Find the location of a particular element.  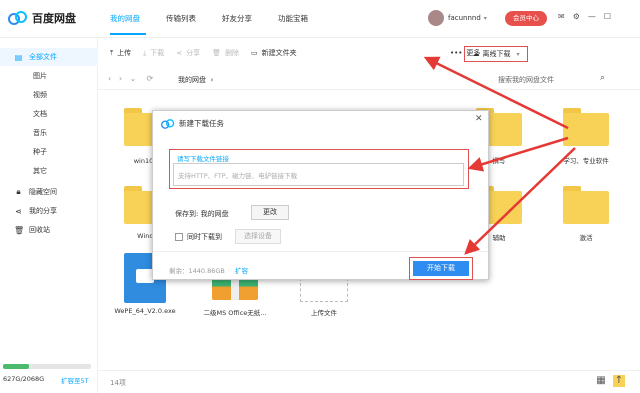

expand-link: 扩容 is located at coordinates (241, 270).